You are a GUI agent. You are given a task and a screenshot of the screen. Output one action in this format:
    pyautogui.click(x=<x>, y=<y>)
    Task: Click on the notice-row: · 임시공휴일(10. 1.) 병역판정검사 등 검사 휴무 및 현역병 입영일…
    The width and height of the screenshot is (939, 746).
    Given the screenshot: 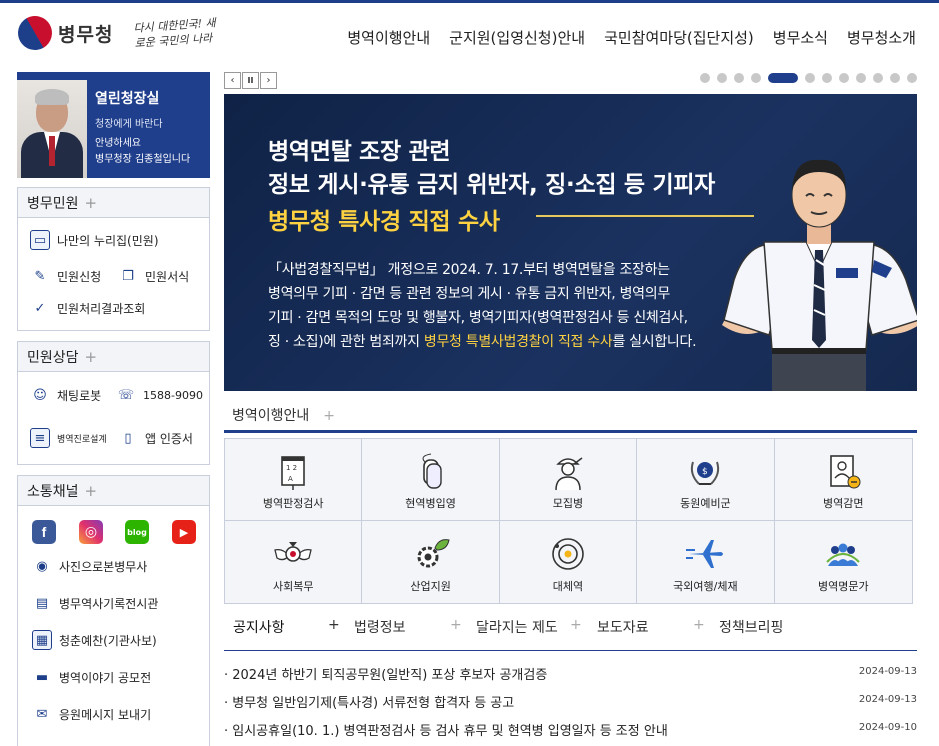 What is the action you would take?
    pyautogui.click(x=570, y=733)
    